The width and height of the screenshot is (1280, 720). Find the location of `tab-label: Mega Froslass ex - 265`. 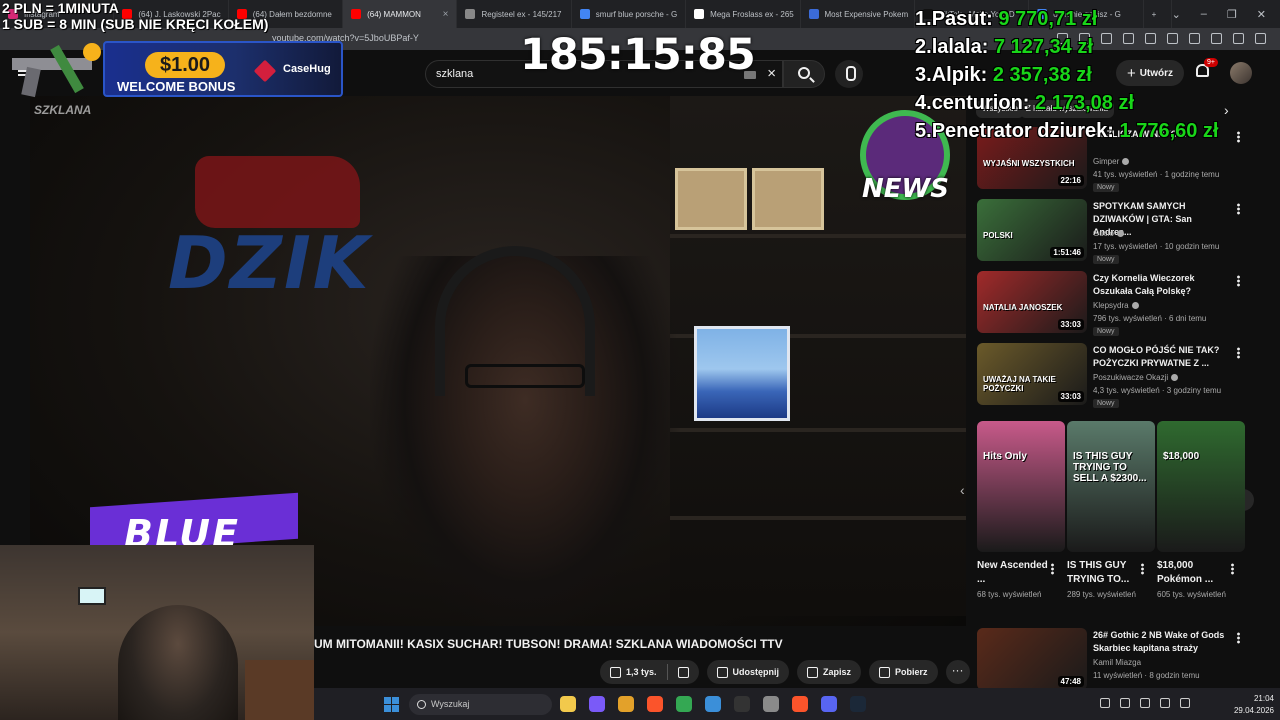

tab-label: Mega Froslass ex - 265 is located at coordinates (752, 14).